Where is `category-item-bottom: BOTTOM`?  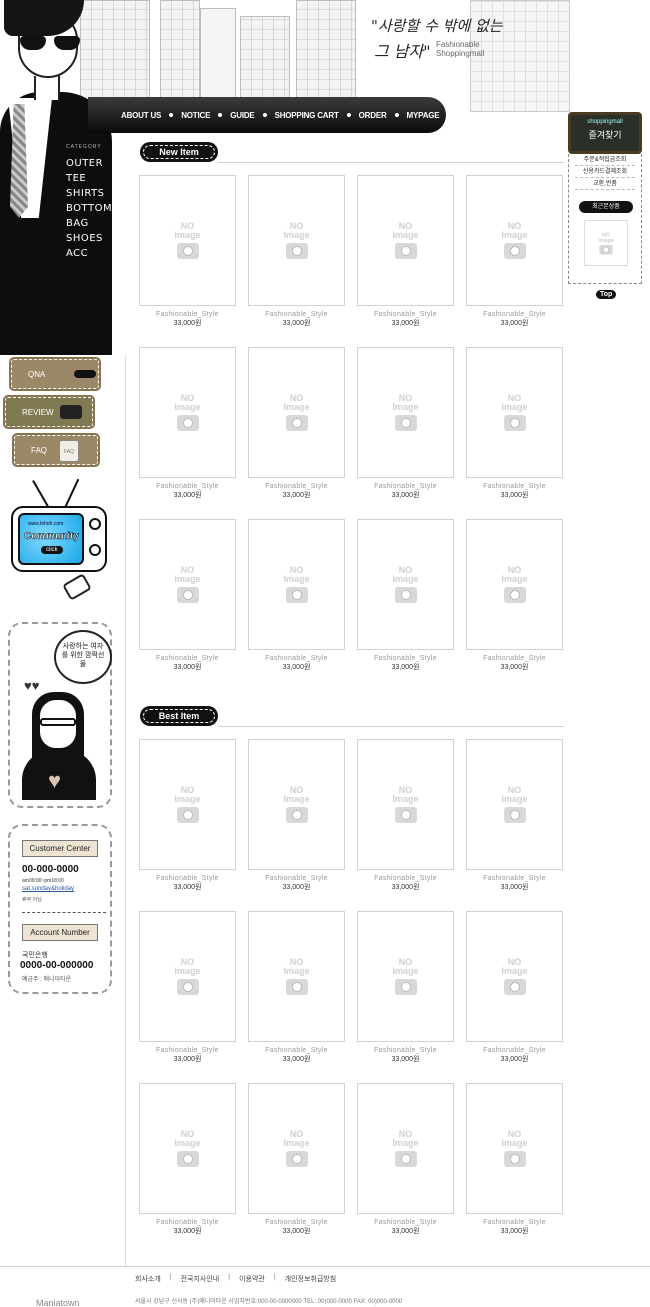 category-item-bottom: BOTTOM is located at coordinates (89, 208).